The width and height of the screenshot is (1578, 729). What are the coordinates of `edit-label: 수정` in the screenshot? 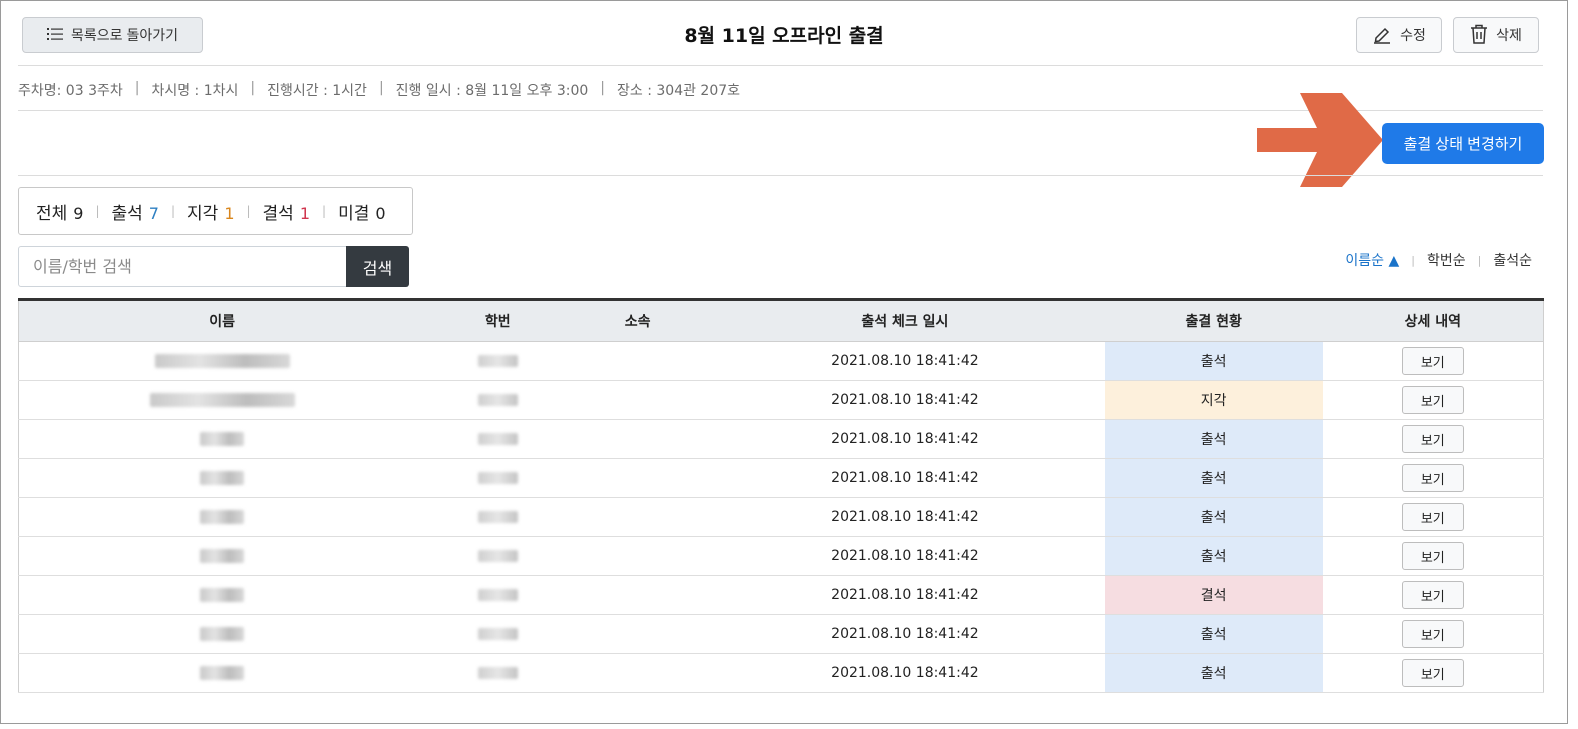 It's located at (1413, 35).